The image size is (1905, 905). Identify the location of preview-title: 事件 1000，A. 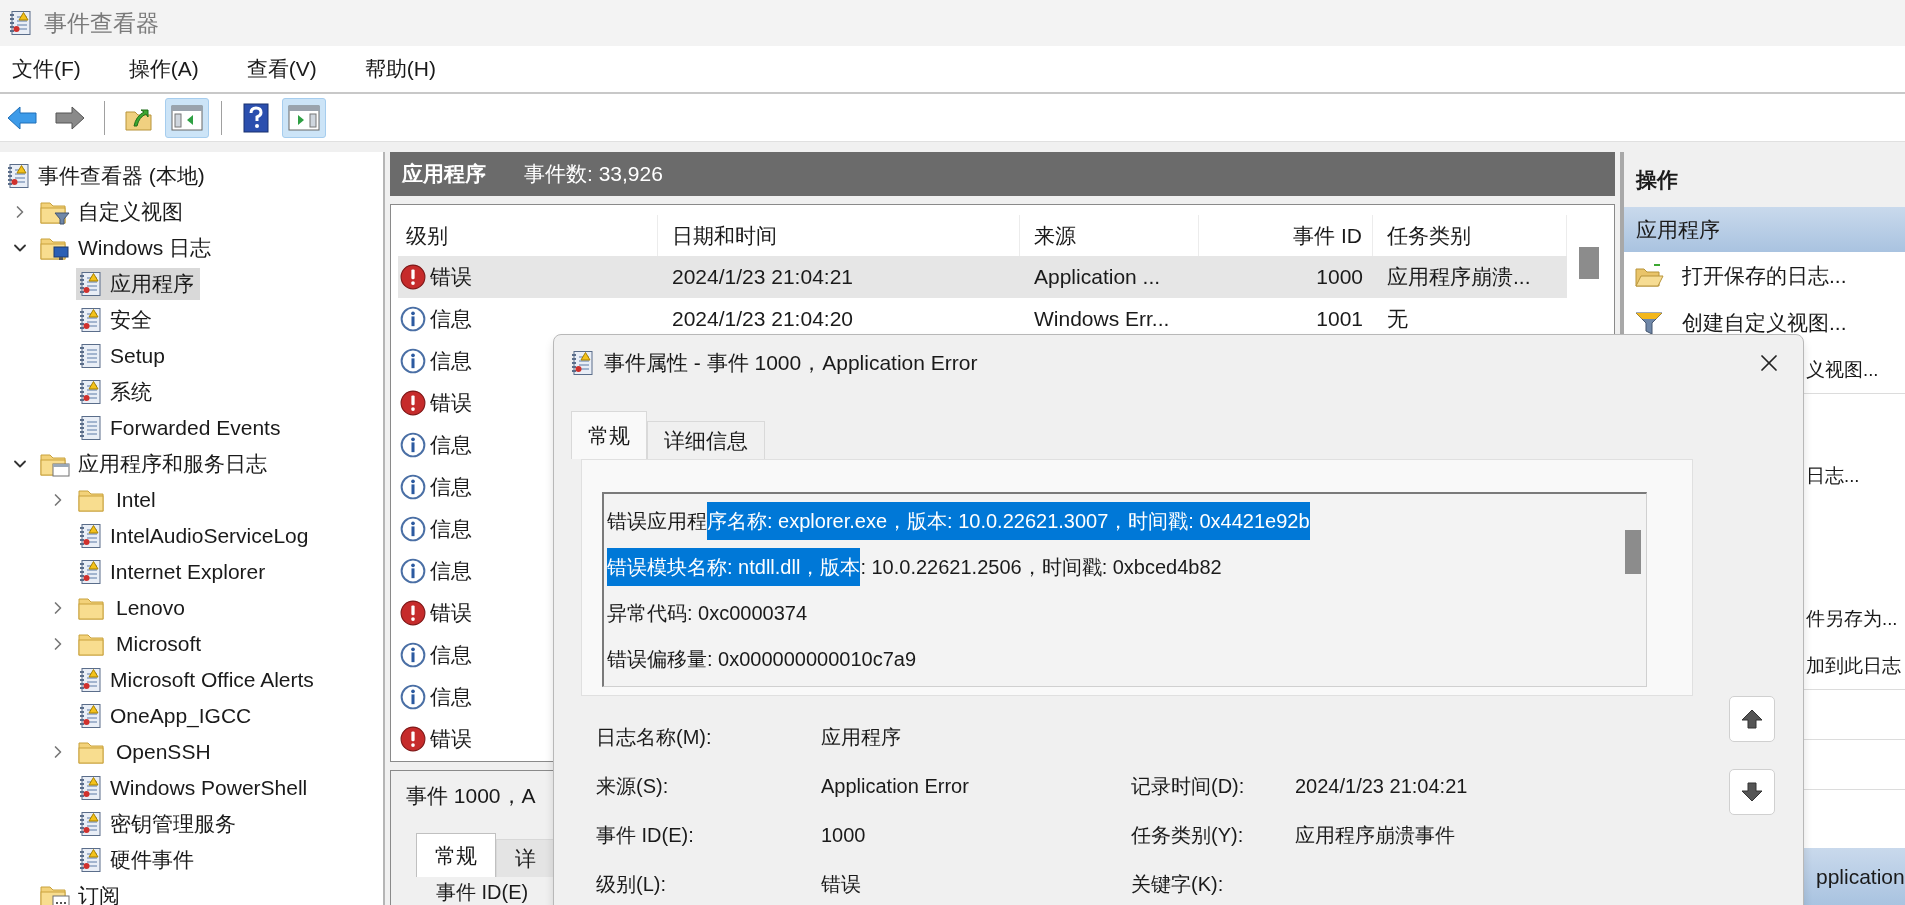
(471, 796).